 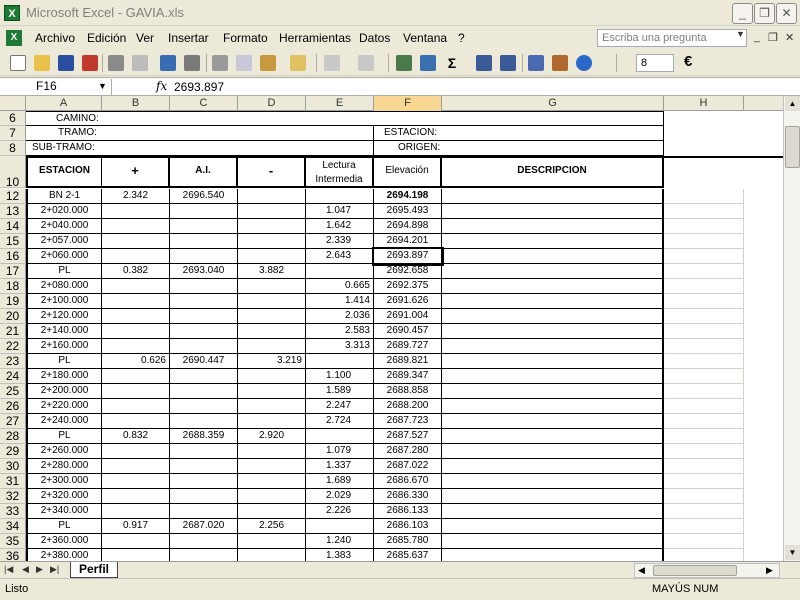 I want to click on chart-wizard-icon, so click(x=536, y=63).